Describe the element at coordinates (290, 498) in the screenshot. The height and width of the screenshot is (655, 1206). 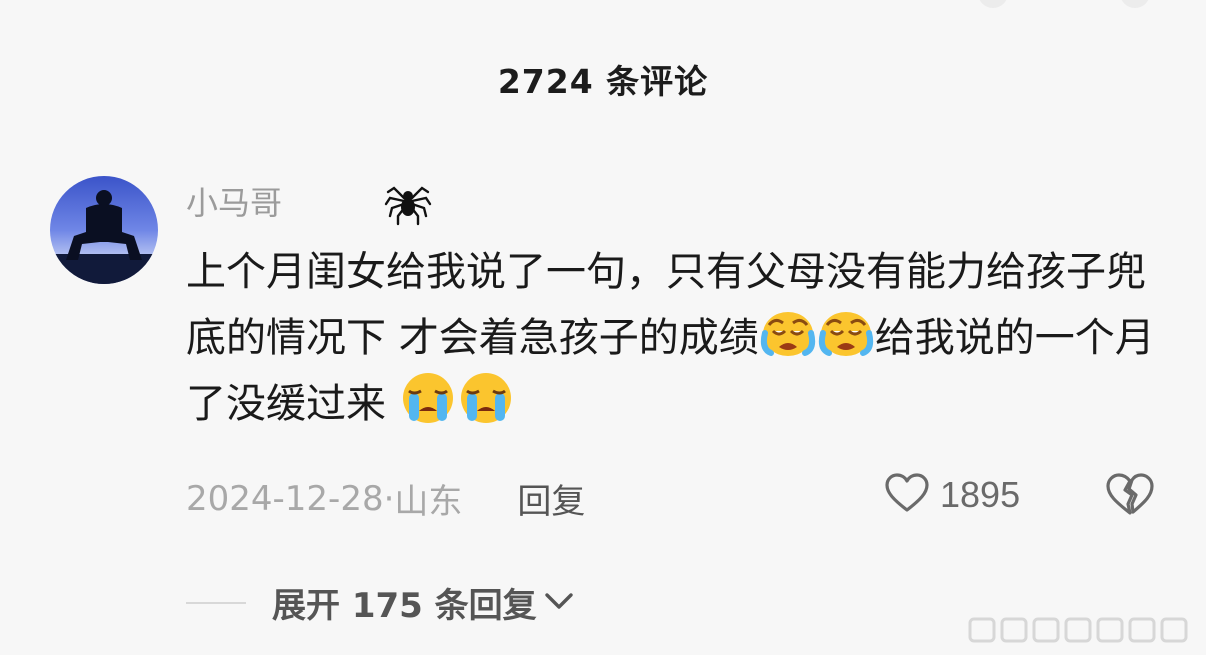
I see `comment-date: 2024-12-28·` at that location.